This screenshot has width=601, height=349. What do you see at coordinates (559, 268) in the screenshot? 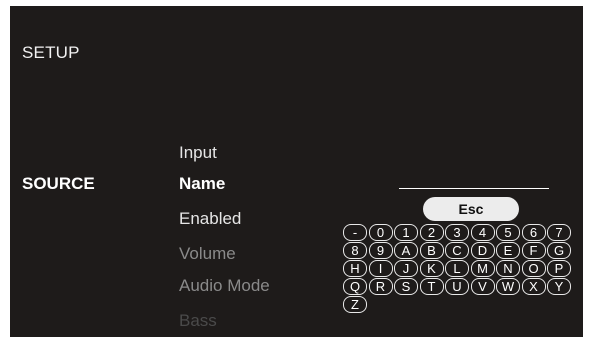
I see `keyboard-key: P` at bounding box center [559, 268].